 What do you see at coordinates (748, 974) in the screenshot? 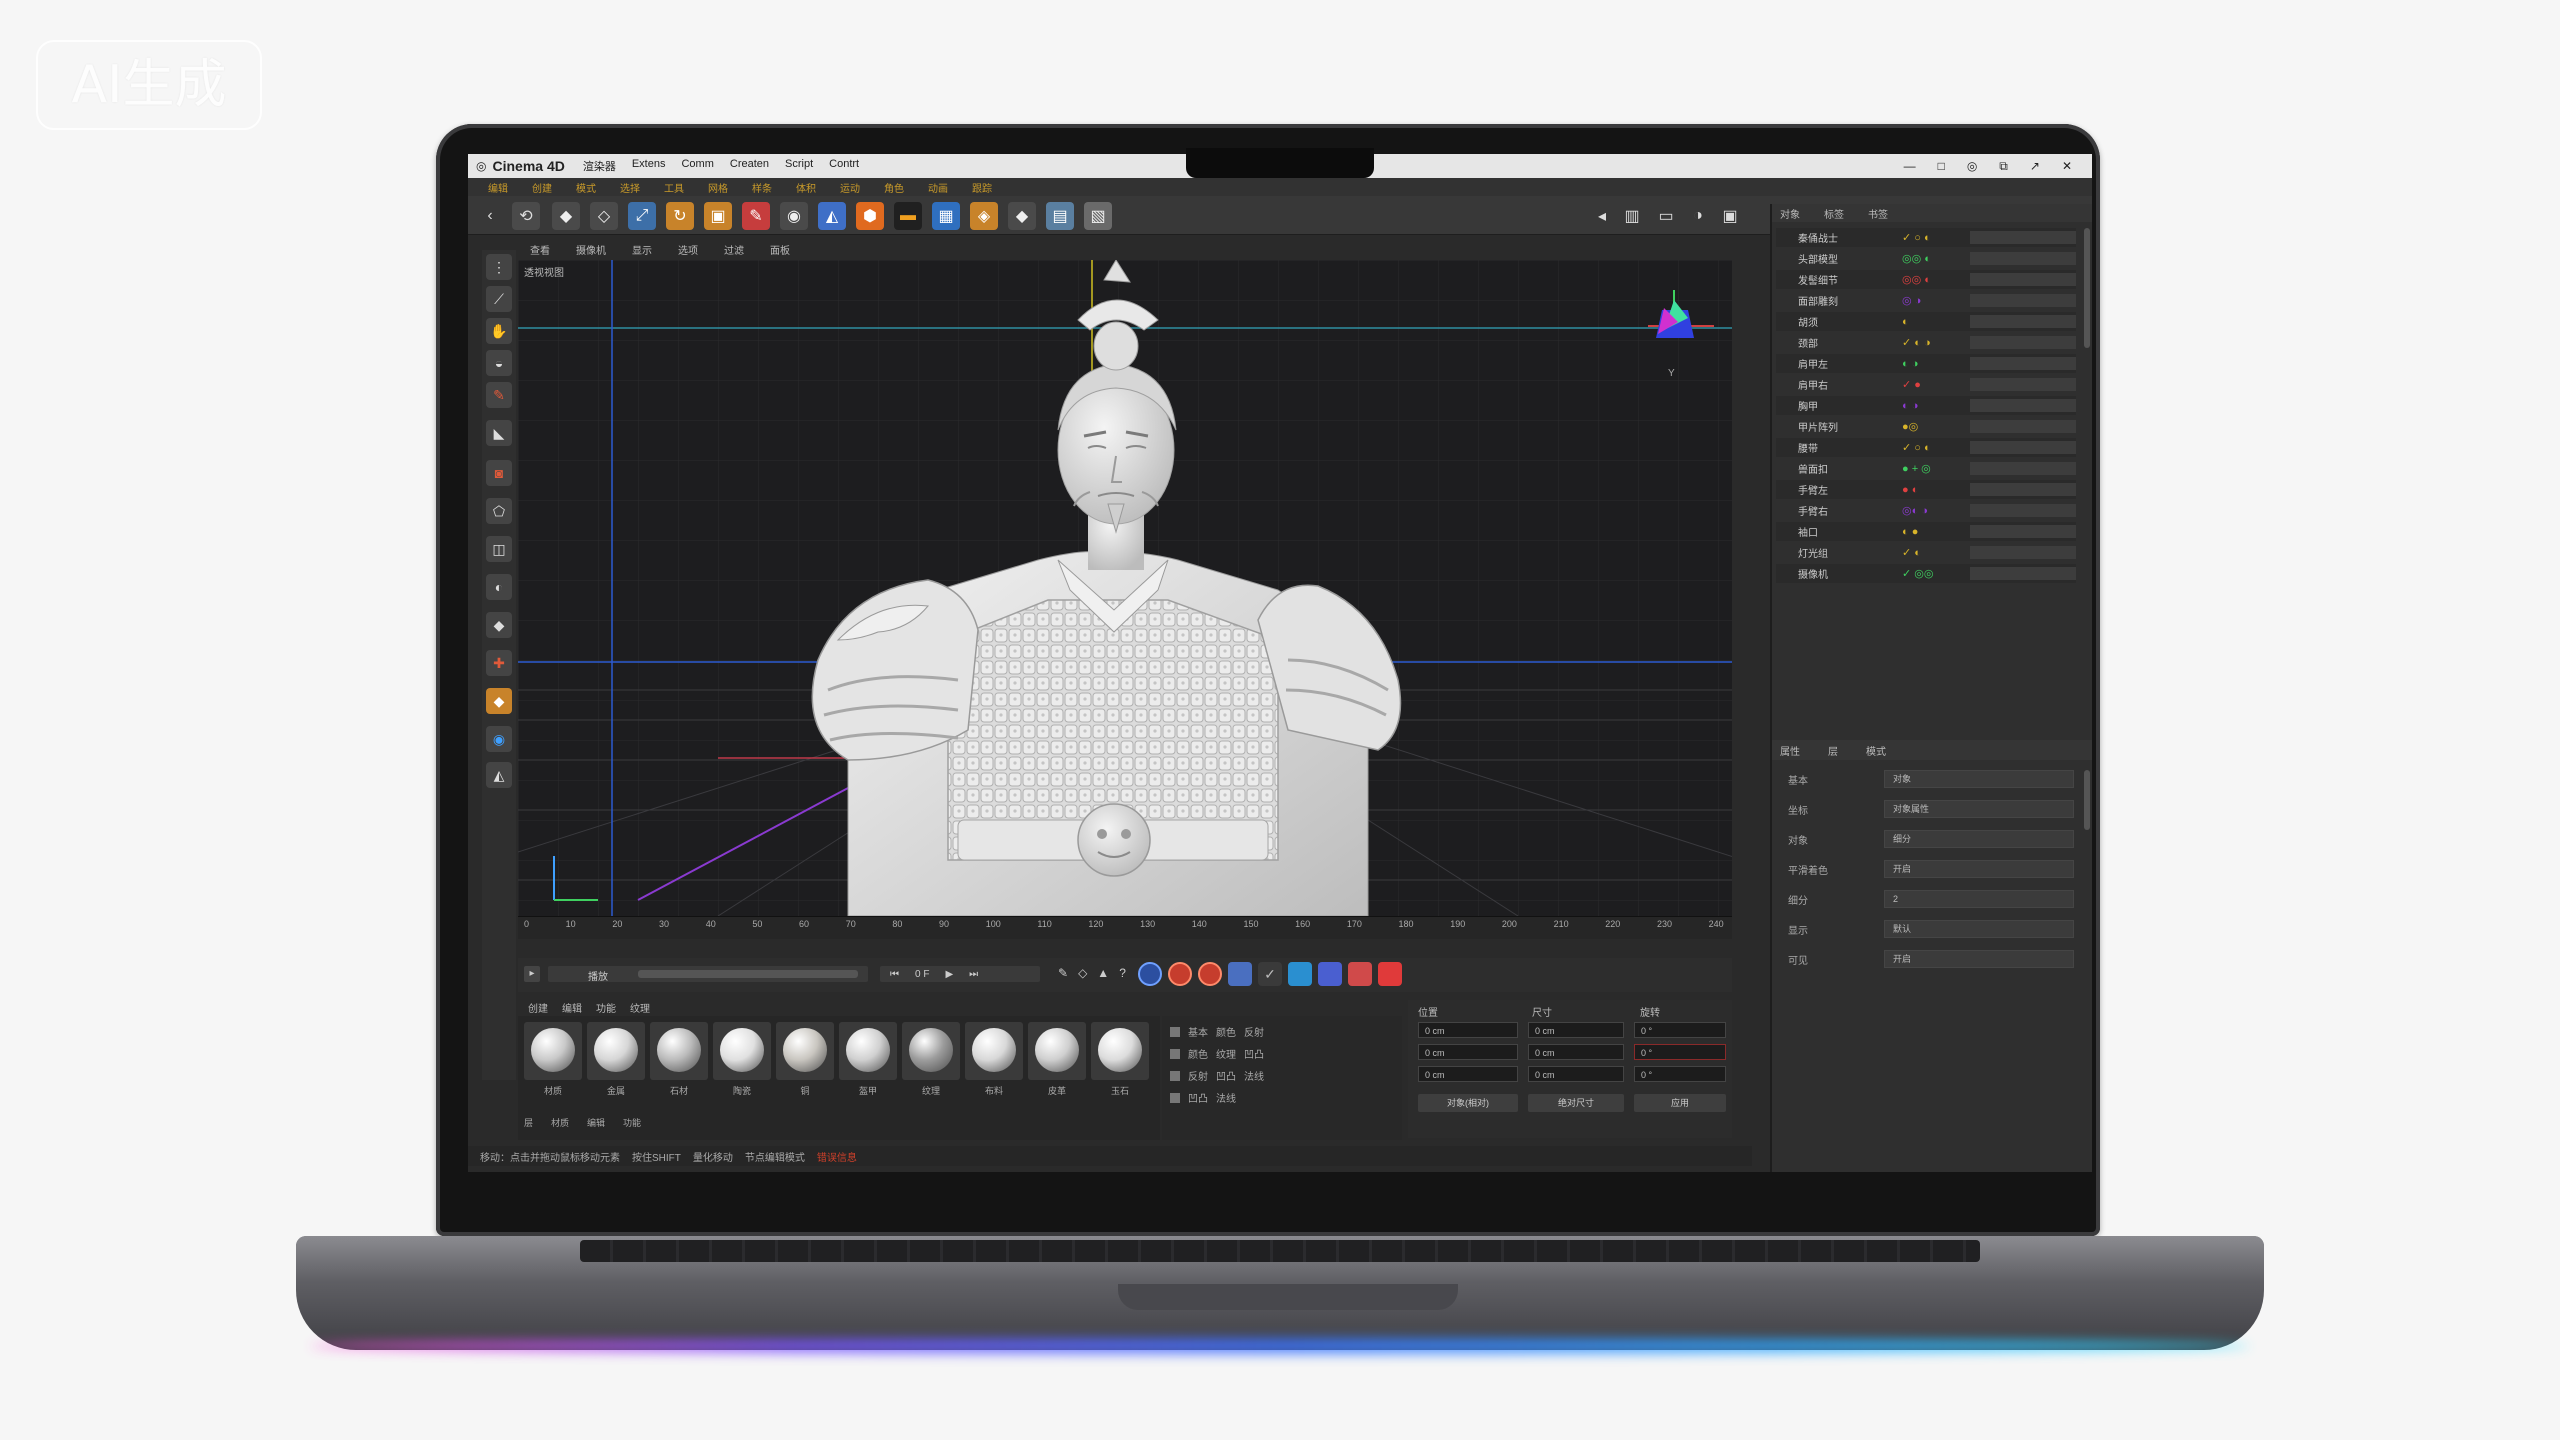
I see `playback-slider` at bounding box center [748, 974].